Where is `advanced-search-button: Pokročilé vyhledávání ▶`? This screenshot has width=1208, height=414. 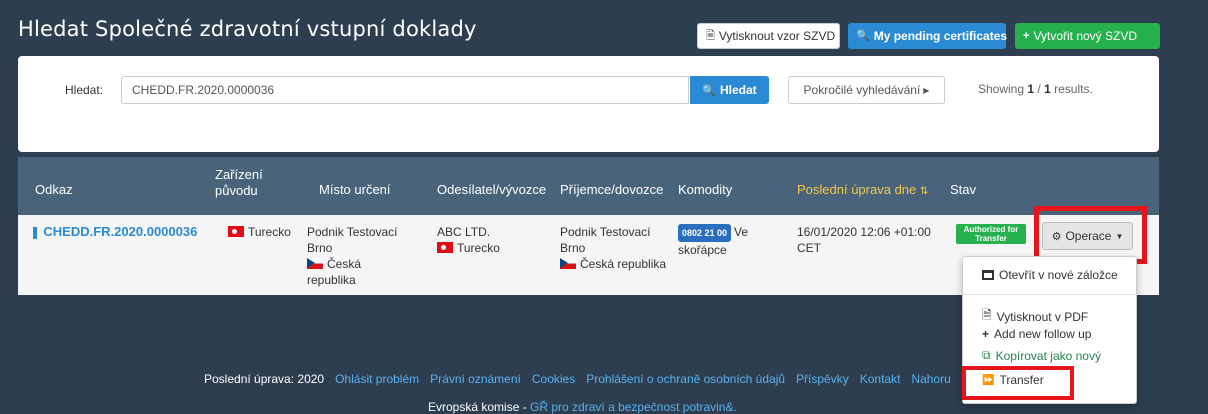 advanced-search-button: Pokročilé vyhledávání ▶ is located at coordinates (866, 90).